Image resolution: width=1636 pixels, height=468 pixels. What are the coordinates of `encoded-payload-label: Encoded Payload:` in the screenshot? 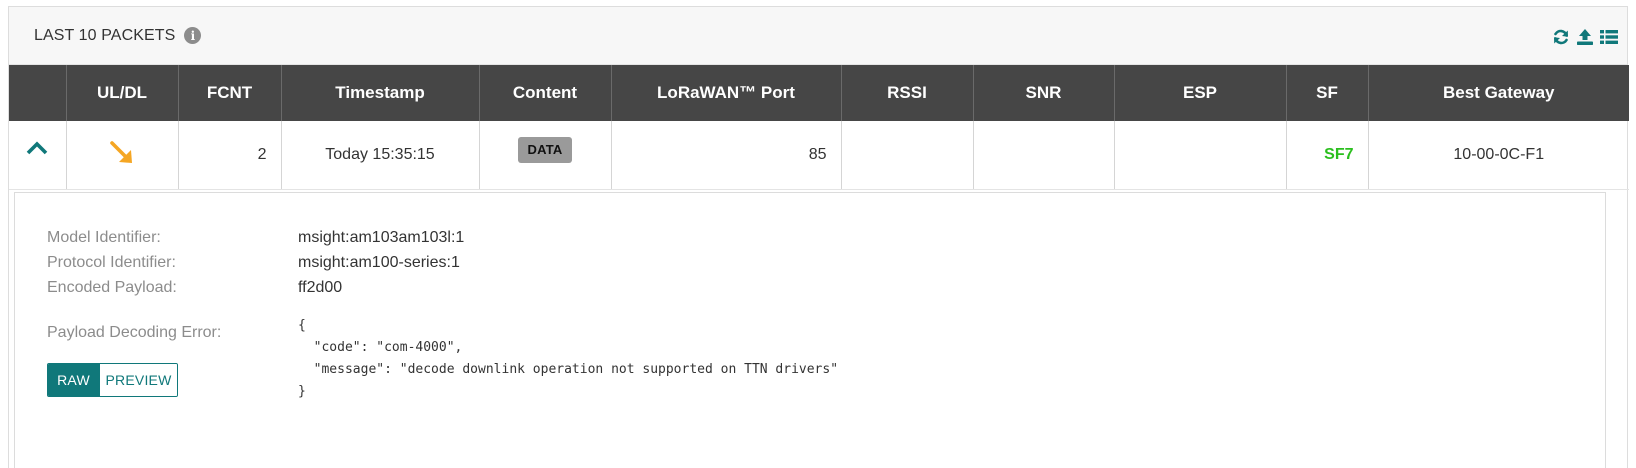 It's located at (112, 287).